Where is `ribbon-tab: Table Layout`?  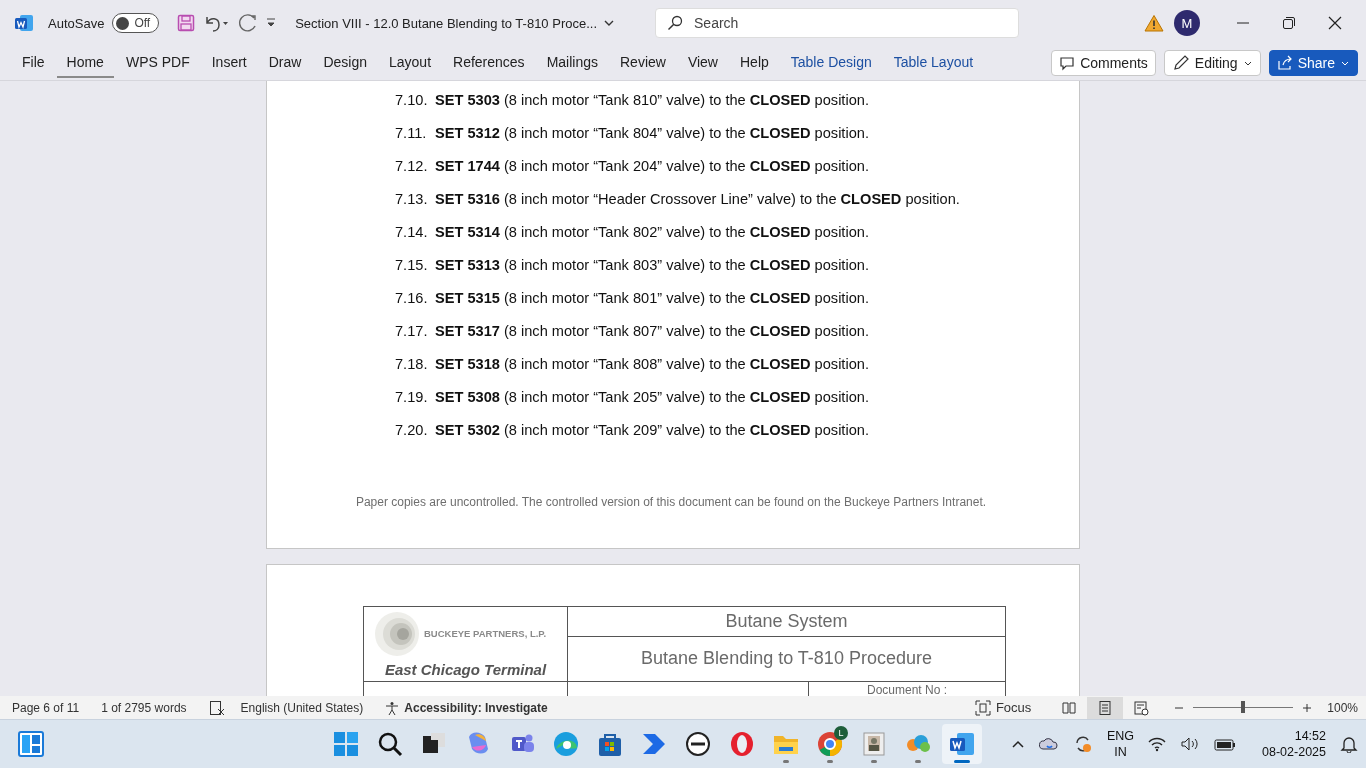 ribbon-tab: Table Layout is located at coordinates (933, 63).